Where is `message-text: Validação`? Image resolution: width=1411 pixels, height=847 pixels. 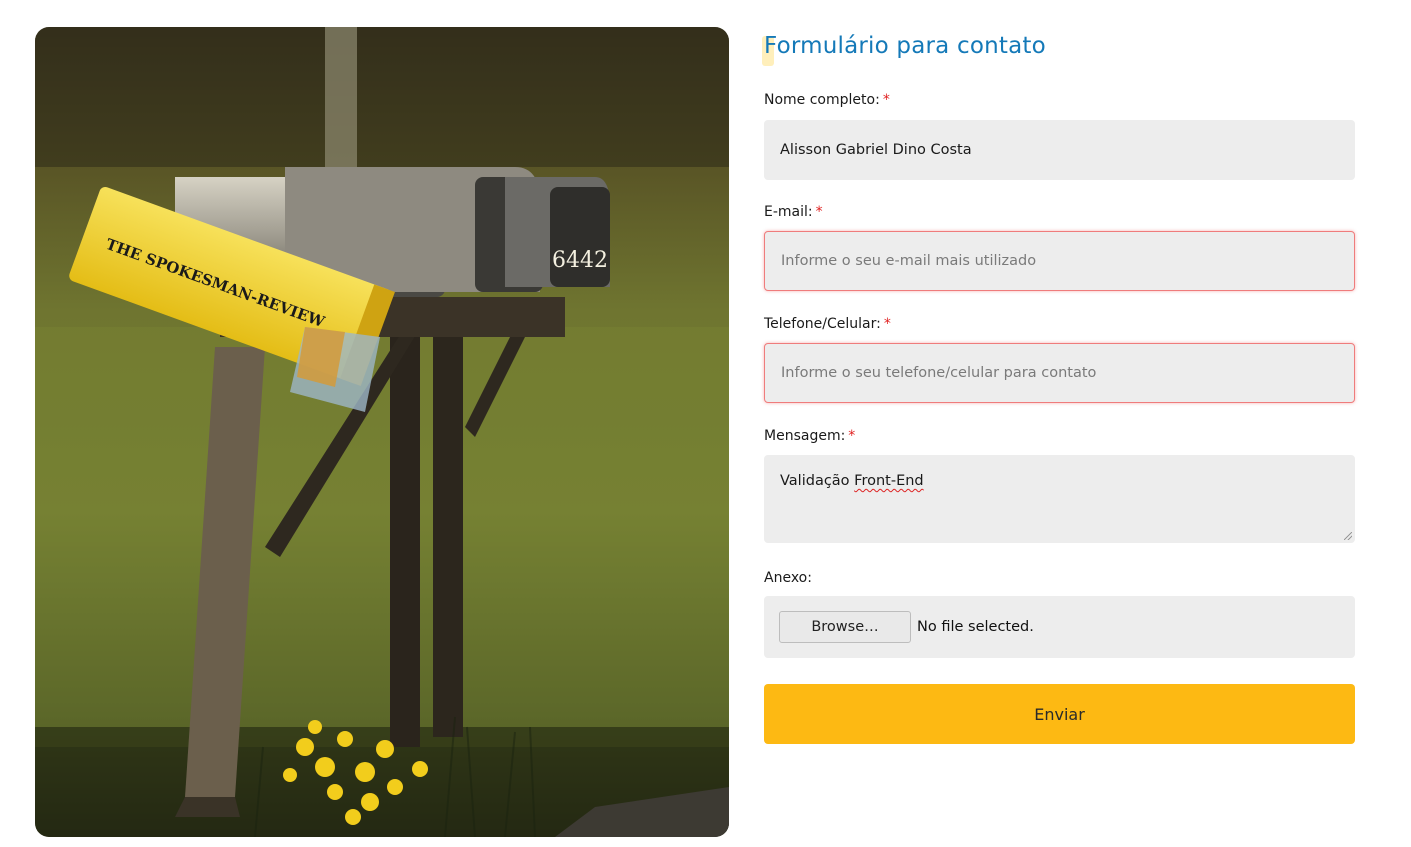 message-text: Validação is located at coordinates (817, 481).